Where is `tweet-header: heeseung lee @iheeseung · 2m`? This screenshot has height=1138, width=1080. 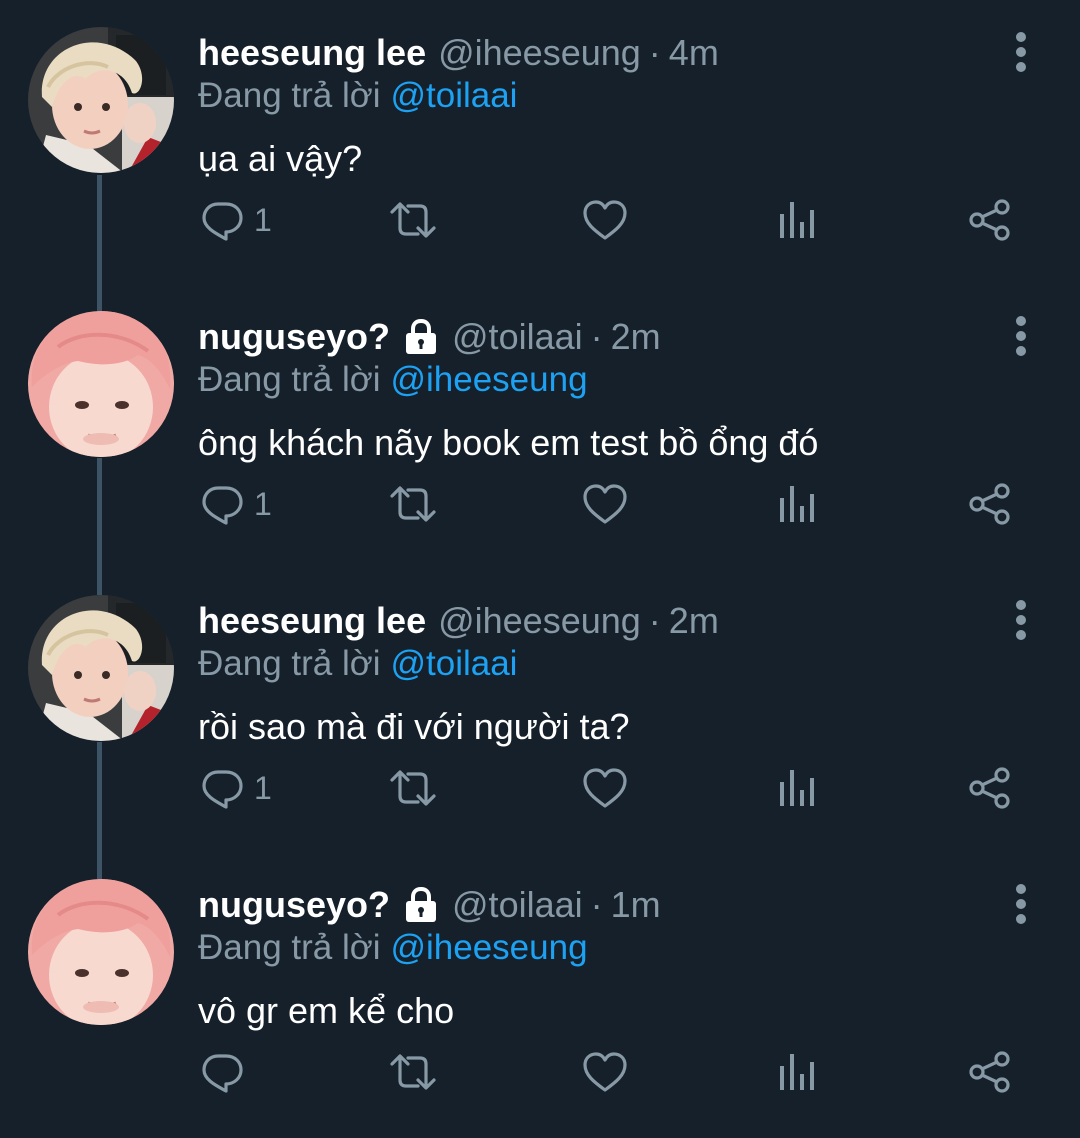
tweet-header: heeseung lee @iheeseung · 2m is located at coordinates (458, 621).